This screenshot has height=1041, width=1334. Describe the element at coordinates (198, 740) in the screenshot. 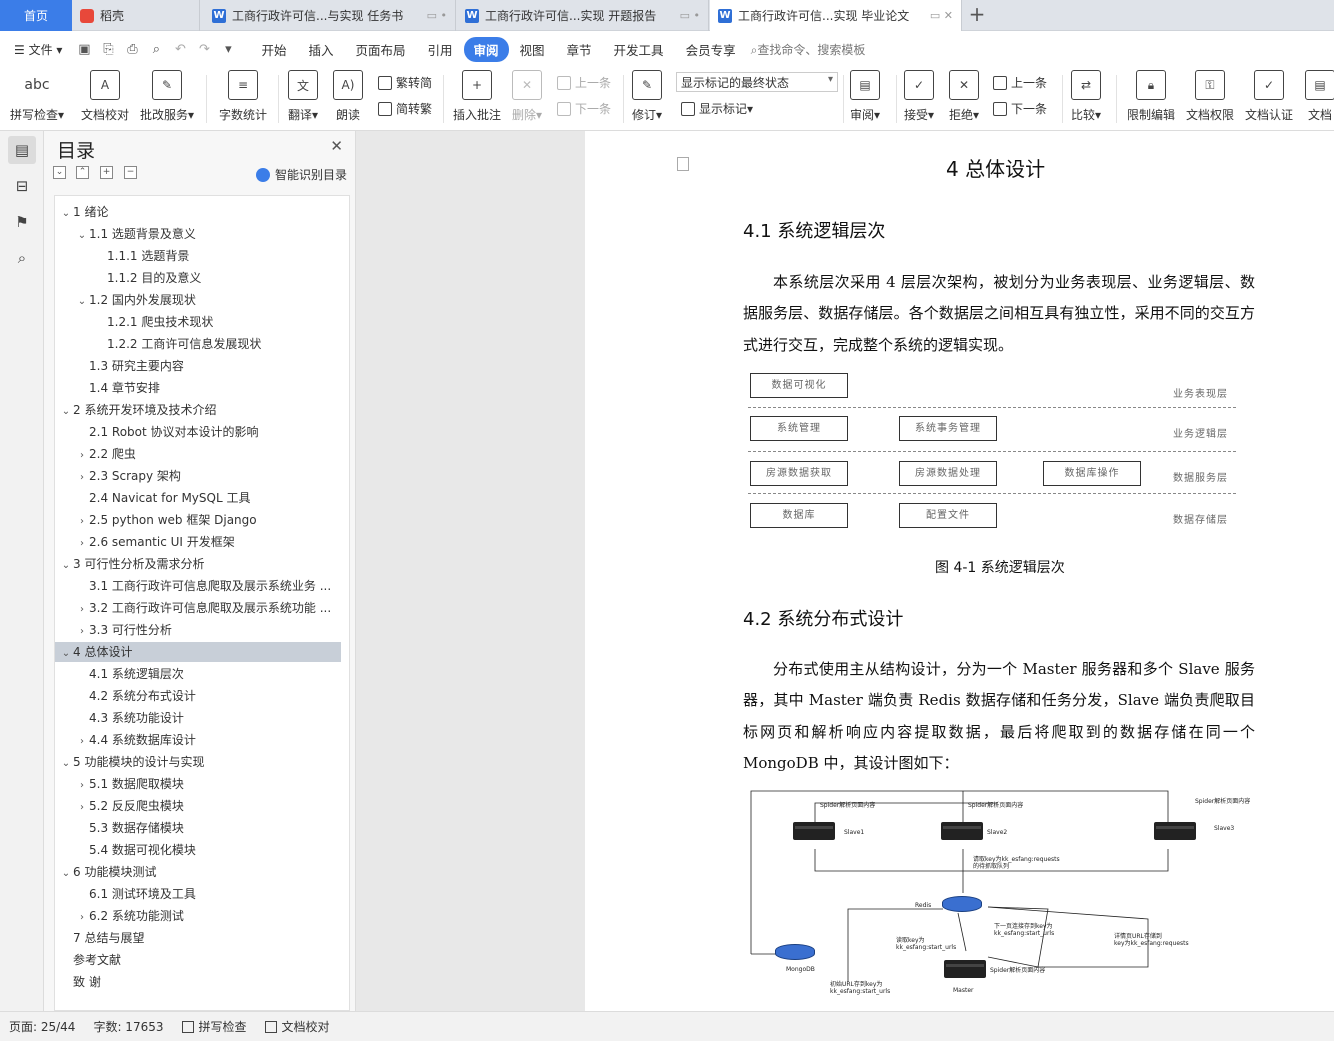

I see `toc-item: › 4.4 系统数据库设计` at that location.